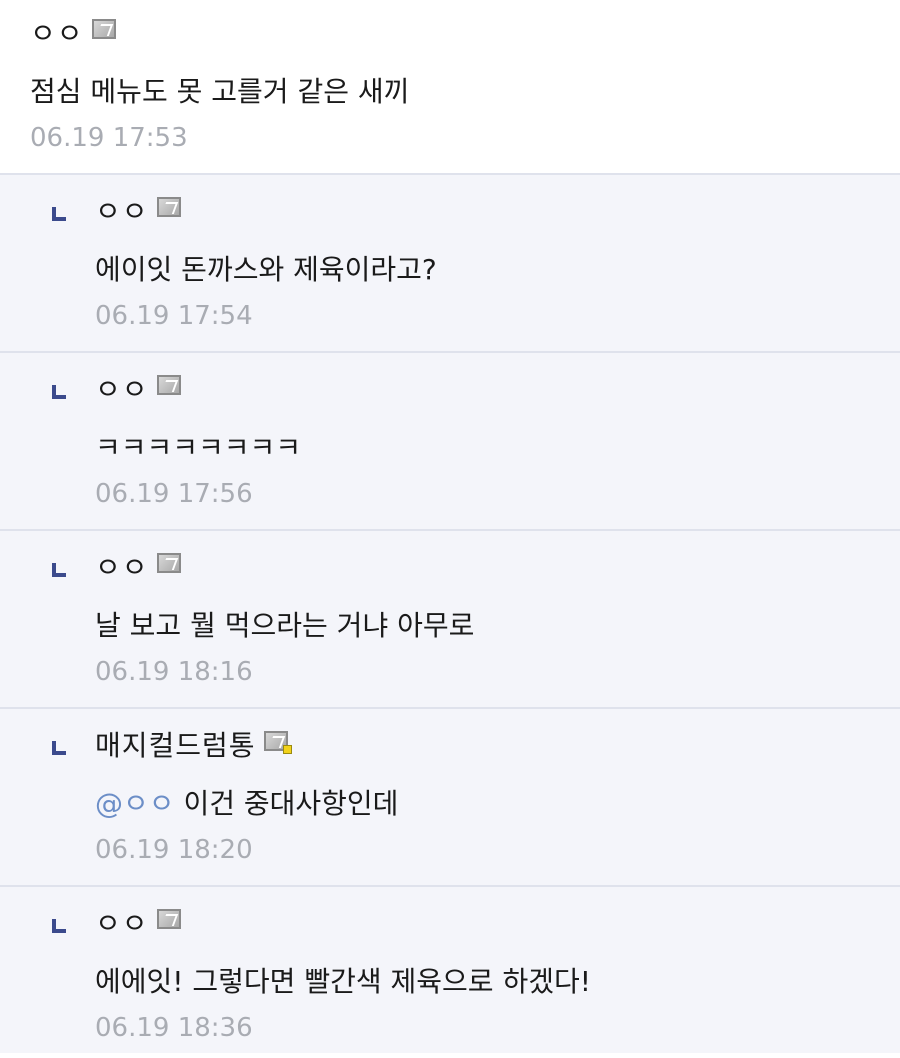 This screenshot has height=1058, width=900. Describe the element at coordinates (285, 625) in the screenshot. I see `reply-text: 날 보고 뭘 먹으라는 거냐 아무로` at that location.